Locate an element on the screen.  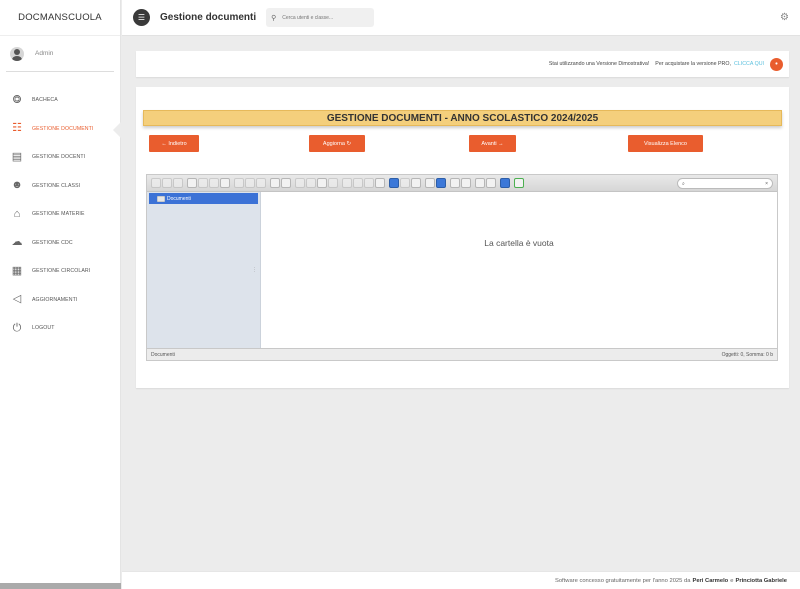
new-folder-icon is located at coordinates (250, 183).